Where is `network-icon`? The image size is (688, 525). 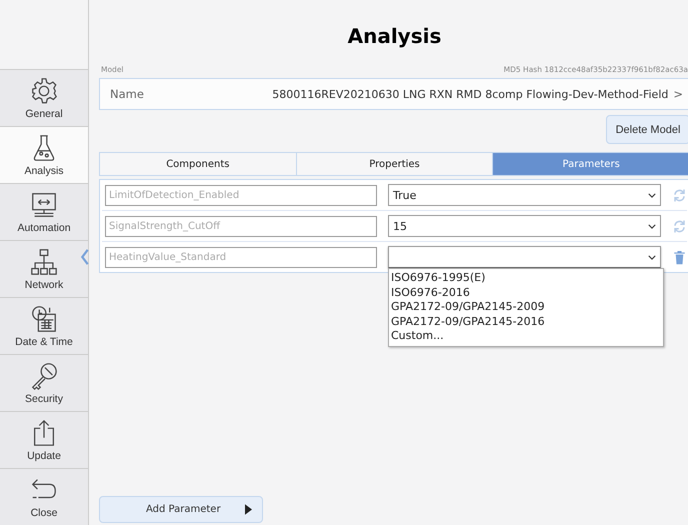
network-icon is located at coordinates (44, 261).